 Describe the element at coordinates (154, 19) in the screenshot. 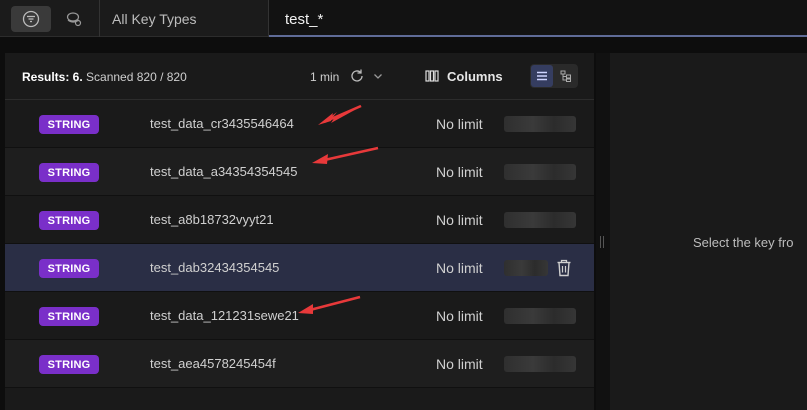

I see `key-type-dropdown: All Key Types` at that location.